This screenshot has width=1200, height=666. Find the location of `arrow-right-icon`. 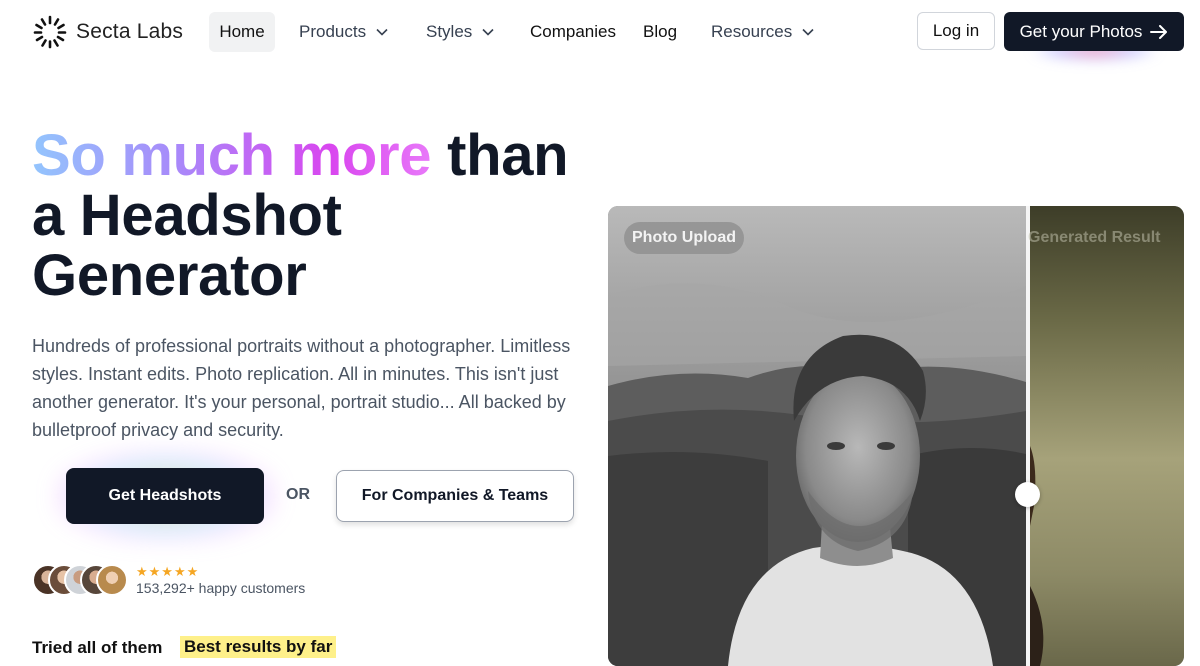

arrow-right-icon is located at coordinates (1159, 31).